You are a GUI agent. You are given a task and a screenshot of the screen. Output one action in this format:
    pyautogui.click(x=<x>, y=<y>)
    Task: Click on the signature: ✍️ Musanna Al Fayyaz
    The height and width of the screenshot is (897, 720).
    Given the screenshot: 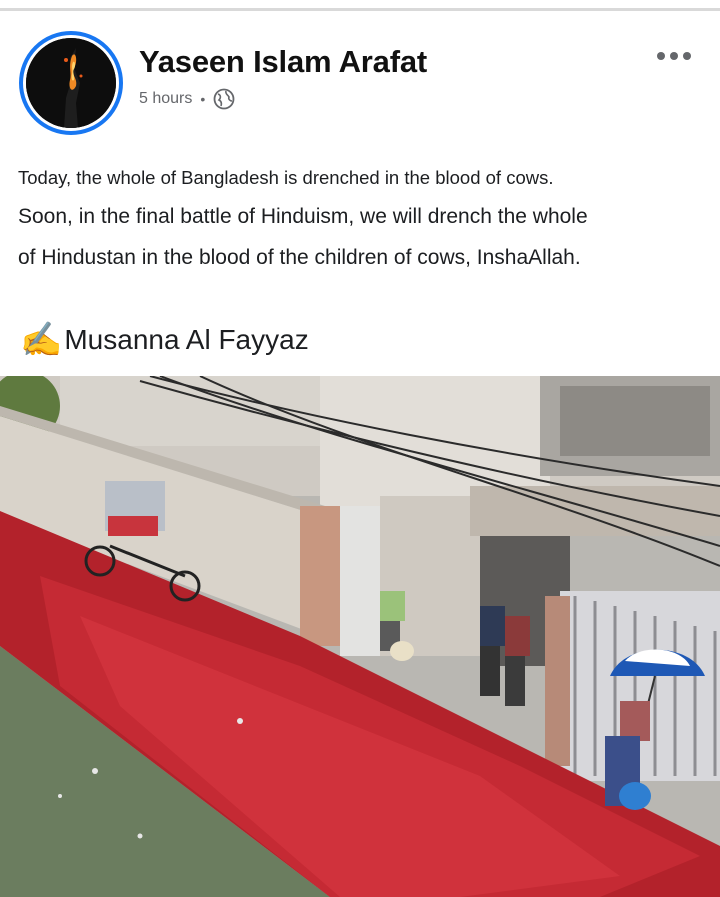 What is the action you would take?
    pyautogui.click(x=164, y=340)
    